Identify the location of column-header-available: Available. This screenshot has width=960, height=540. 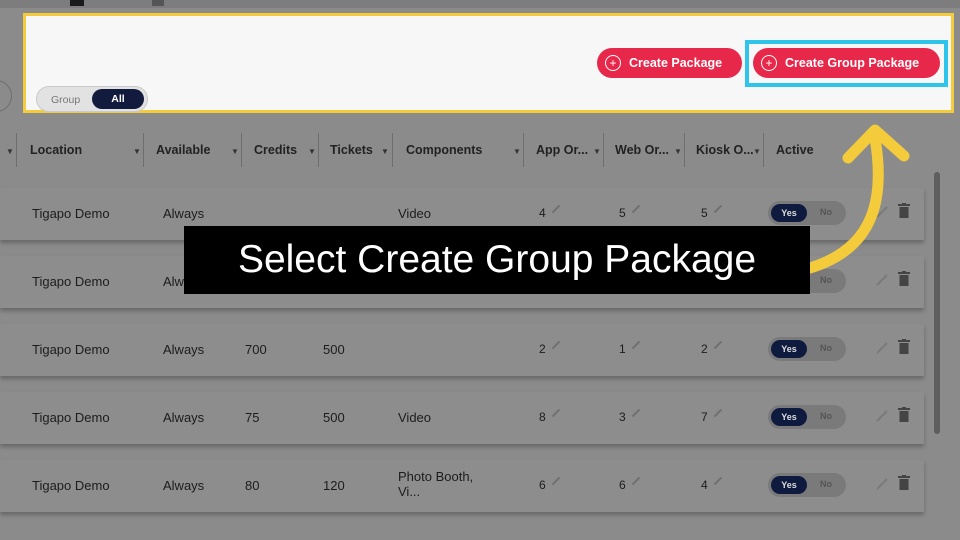
(183, 150).